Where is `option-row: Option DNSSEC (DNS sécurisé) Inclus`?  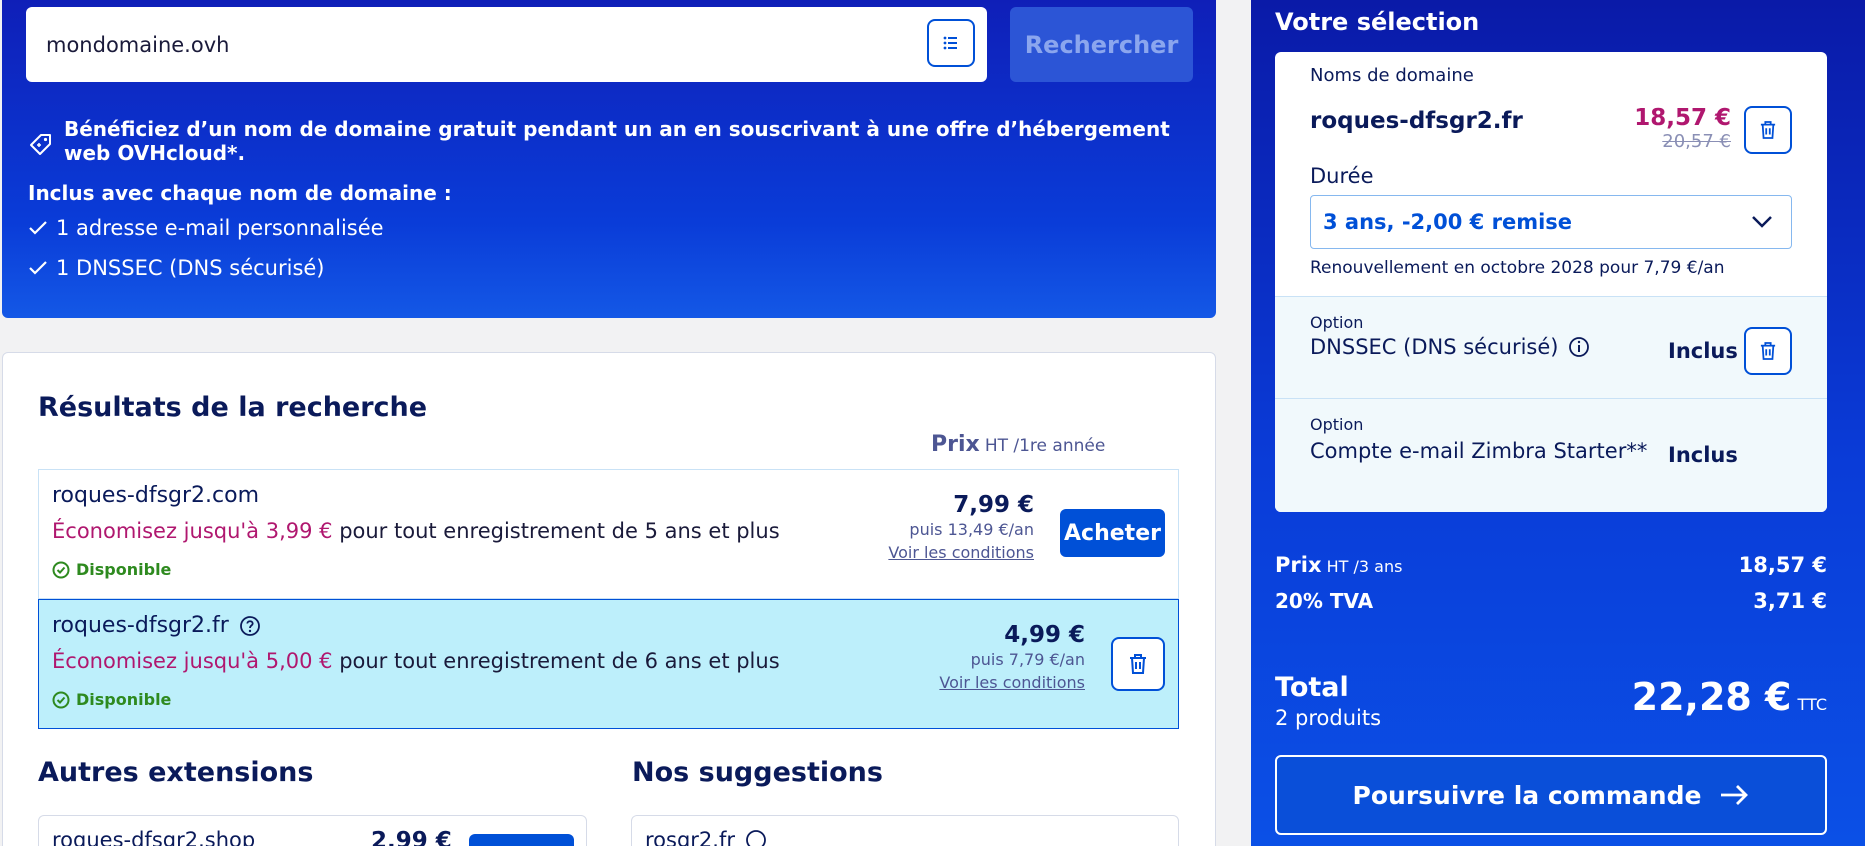
option-row: Option DNSSEC (DNS sécurisé) Inclus is located at coordinates (1551, 347).